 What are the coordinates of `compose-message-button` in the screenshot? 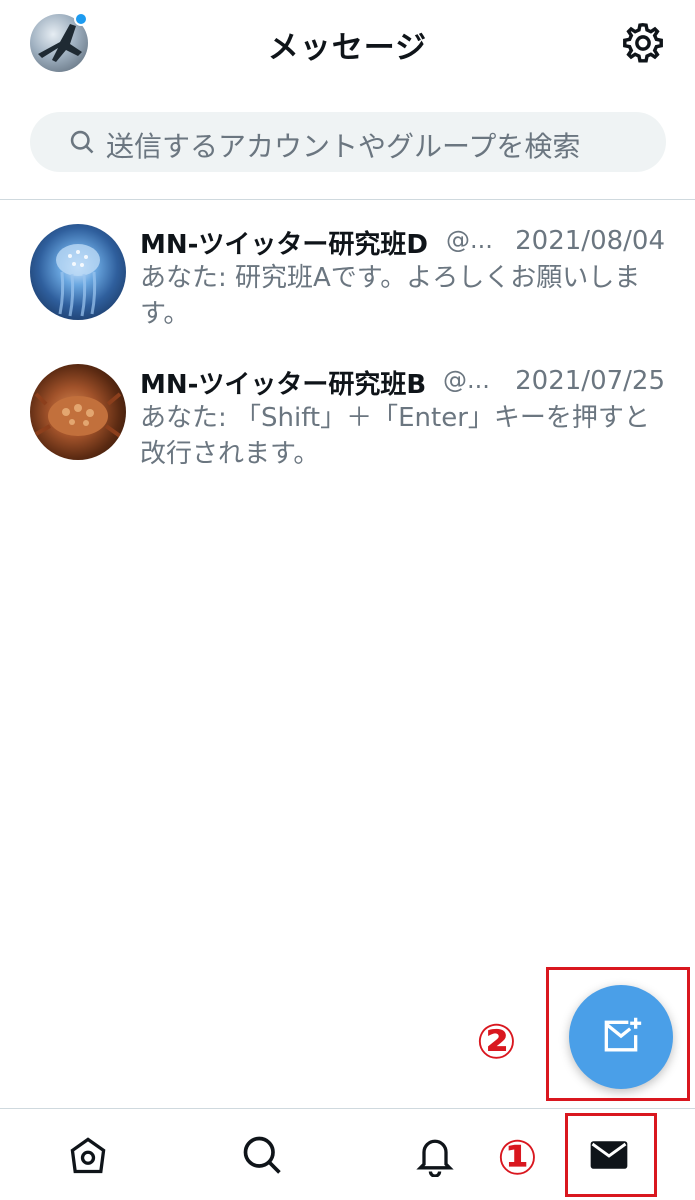 It's located at (621, 1037).